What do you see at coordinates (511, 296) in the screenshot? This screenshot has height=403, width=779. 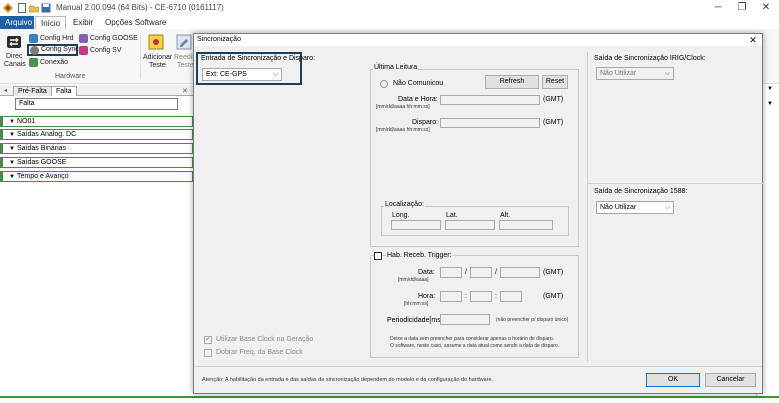 I see `trigger-second-field` at bounding box center [511, 296].